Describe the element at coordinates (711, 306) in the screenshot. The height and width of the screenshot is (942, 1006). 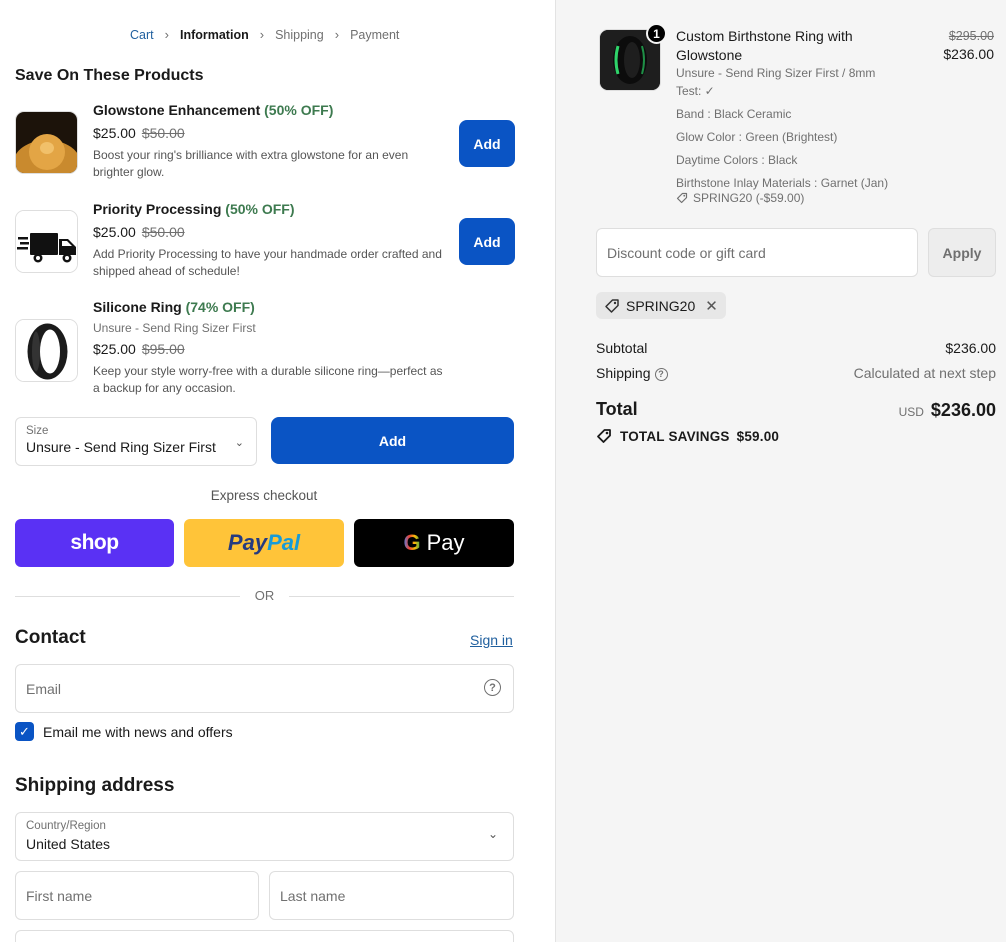
I see `close-icon: ✕` at that location.